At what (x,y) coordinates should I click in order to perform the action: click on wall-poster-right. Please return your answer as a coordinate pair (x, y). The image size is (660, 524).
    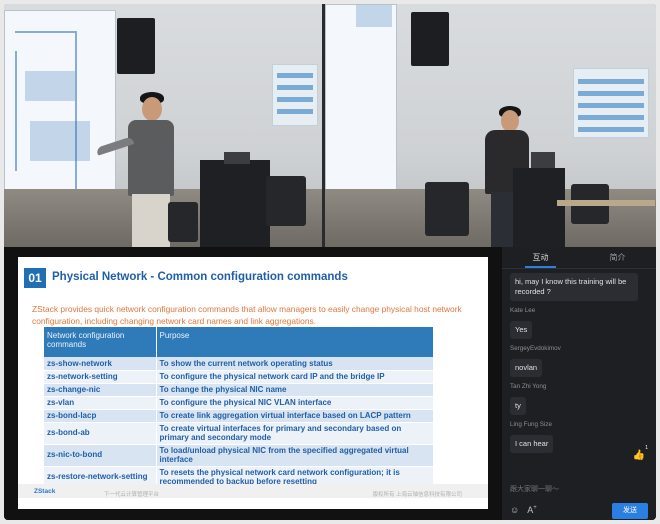
    Looking at the image, I should click on (611, 103).